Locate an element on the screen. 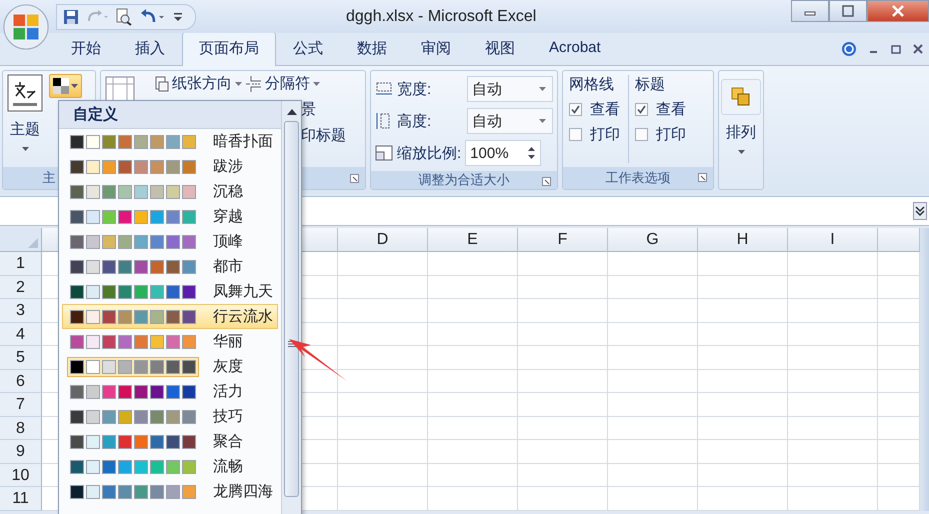 The image size is (929, 514). theme-colors-item: 凤舞九天 is located at coordinates (170, 291).